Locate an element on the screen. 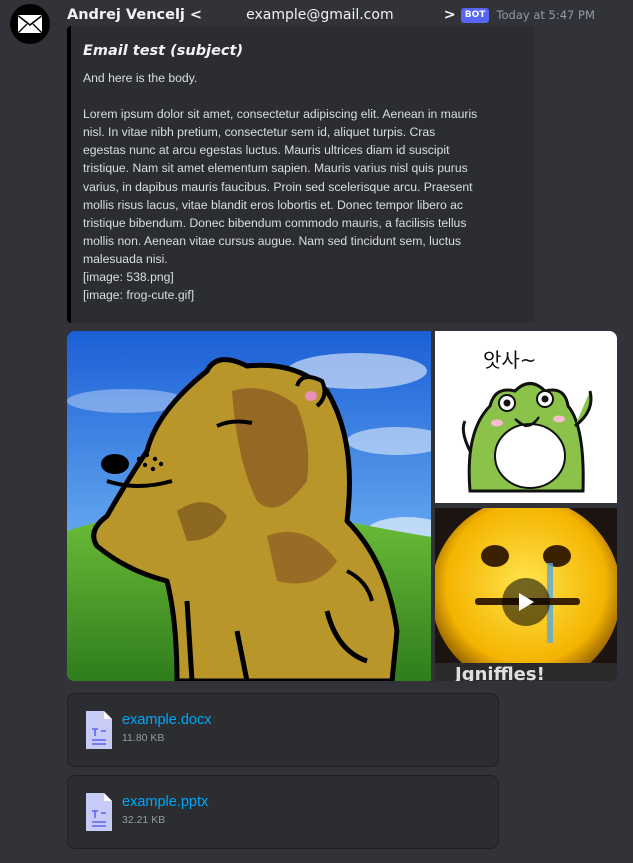  author-email: example@gmail.com is located at coordinates (320, 15).